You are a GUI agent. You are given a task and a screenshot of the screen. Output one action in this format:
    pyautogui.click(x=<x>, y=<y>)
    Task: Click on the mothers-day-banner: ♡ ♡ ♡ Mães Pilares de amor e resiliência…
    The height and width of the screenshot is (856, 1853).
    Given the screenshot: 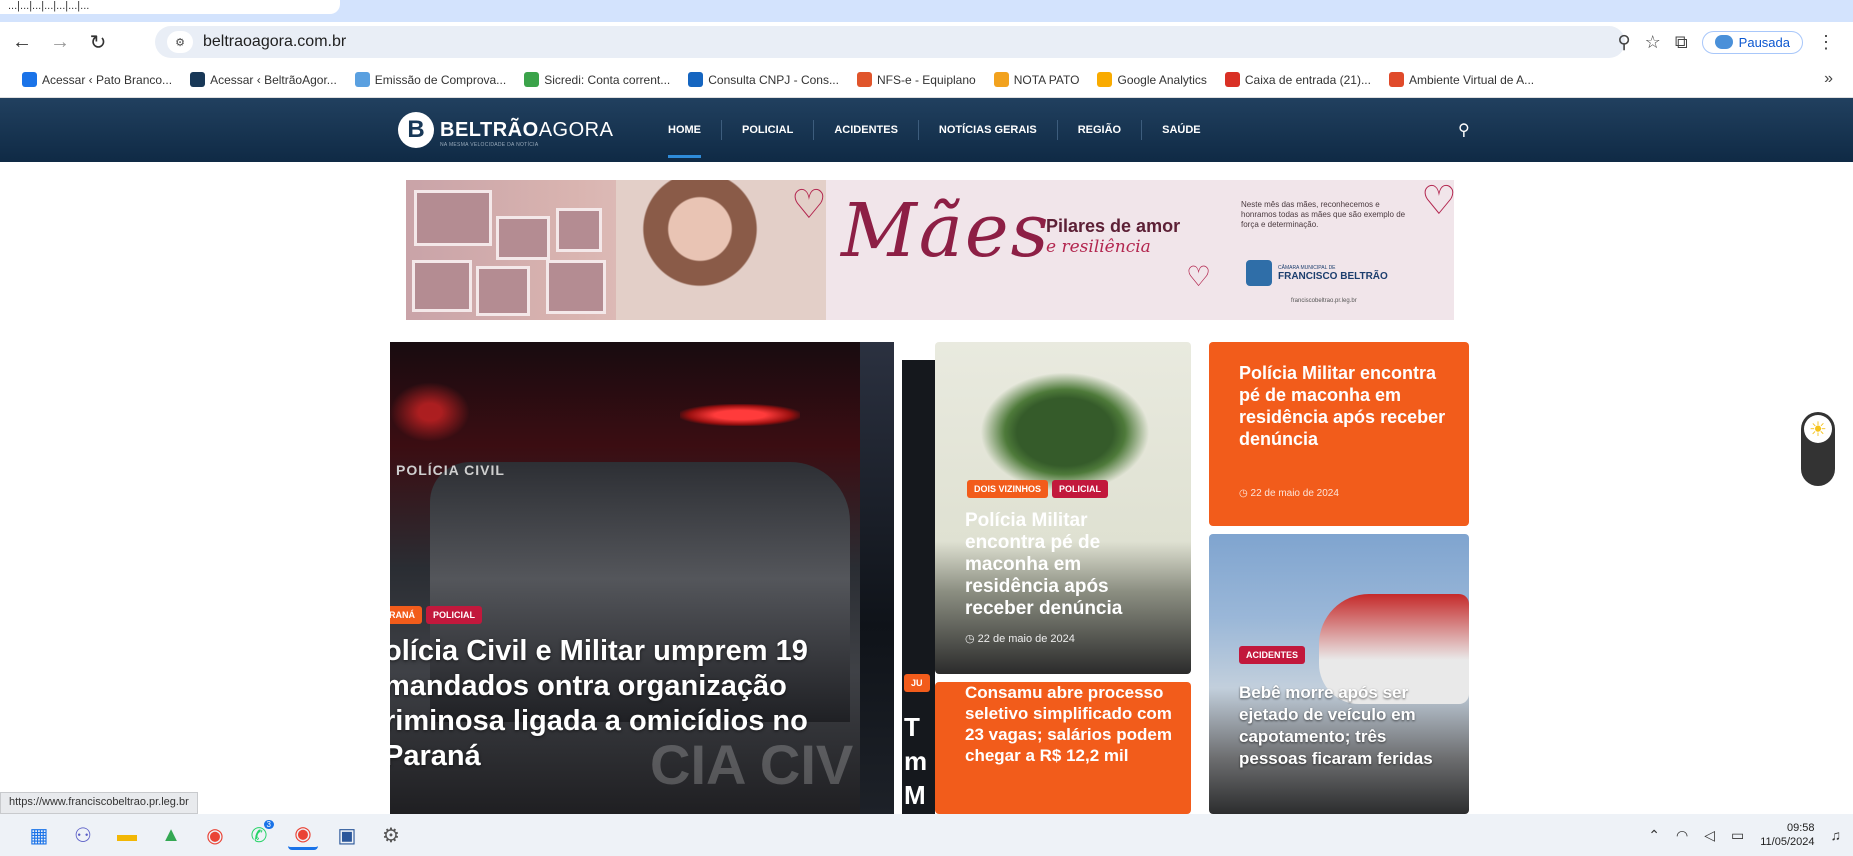 What is the action you would take?
    pyautogui.click(x=930, y=250)
    